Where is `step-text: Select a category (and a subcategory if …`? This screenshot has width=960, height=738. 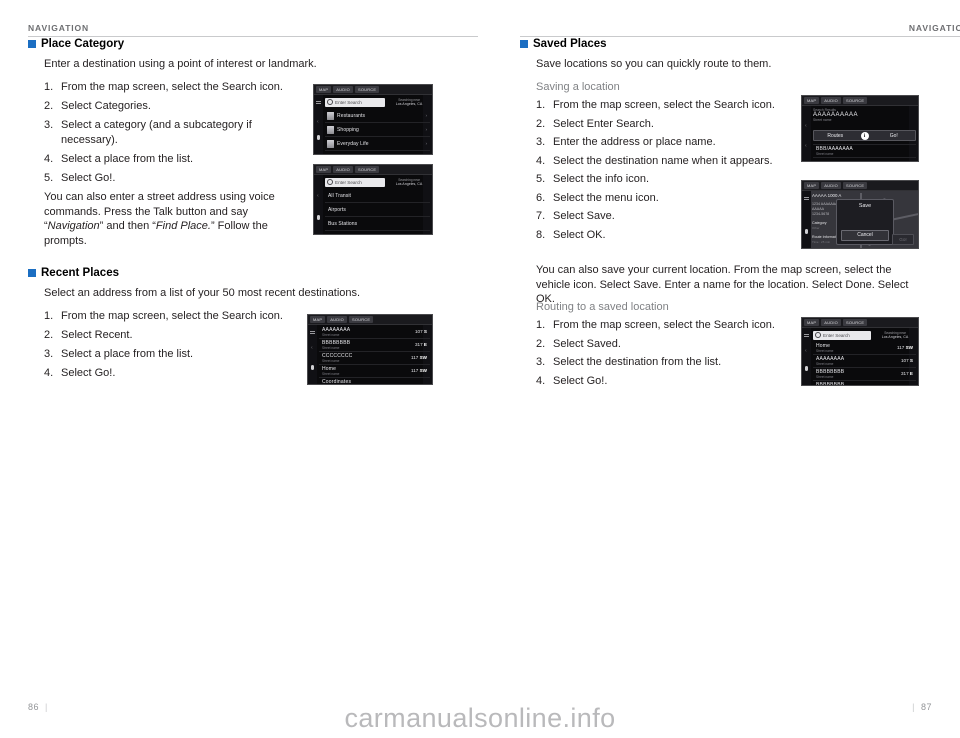 step-text: Select a category (and a subcategory if … is located at coordinates (156, 132).